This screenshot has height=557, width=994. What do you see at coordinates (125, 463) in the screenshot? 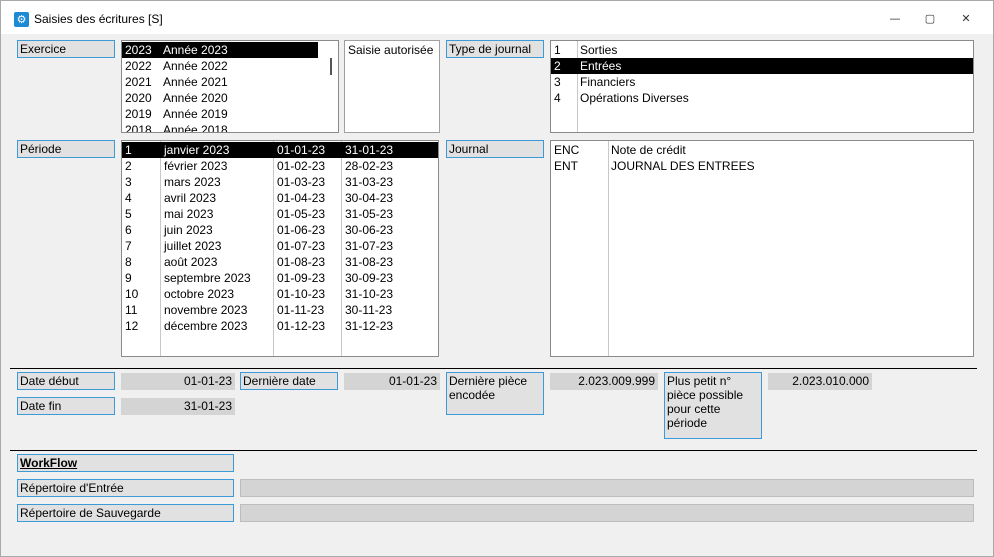
I see `workflow-label: WorkFlow` at bounding box center [125, 463].